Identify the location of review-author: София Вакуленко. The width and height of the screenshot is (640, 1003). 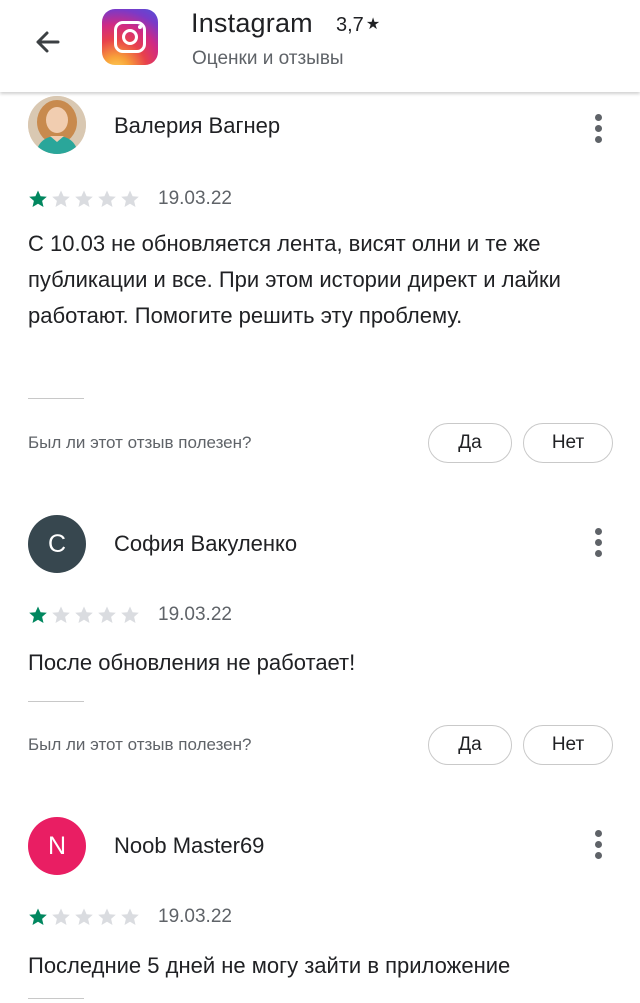
(206, 543).